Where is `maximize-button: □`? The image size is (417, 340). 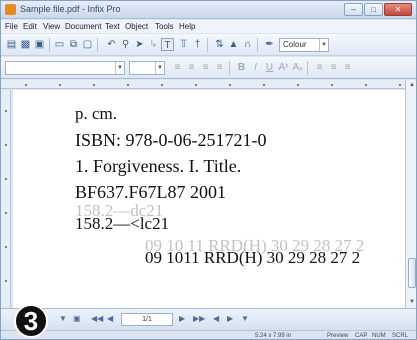 maximize-button: □ is located at coordinates (373, 9).